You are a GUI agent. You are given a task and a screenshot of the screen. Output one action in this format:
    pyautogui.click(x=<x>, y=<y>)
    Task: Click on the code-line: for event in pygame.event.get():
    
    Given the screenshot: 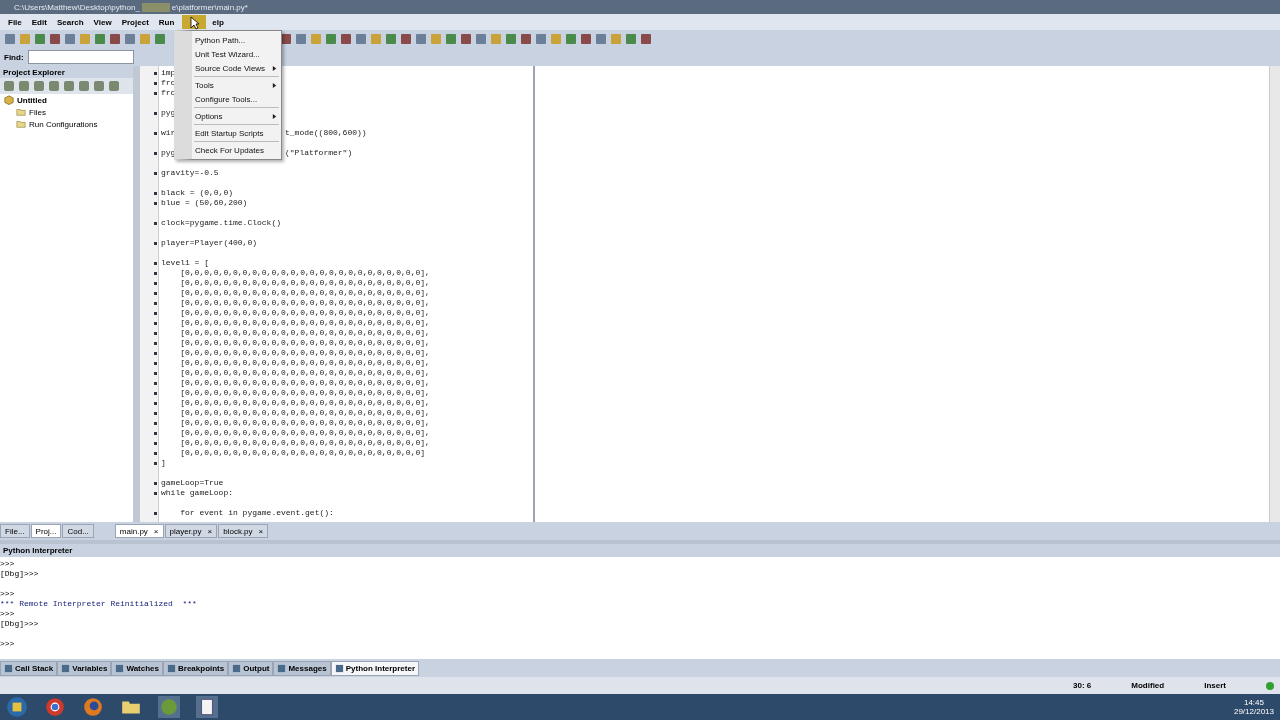 What is the action you would take?
    pyautogui.click(x=256, y=513)
    